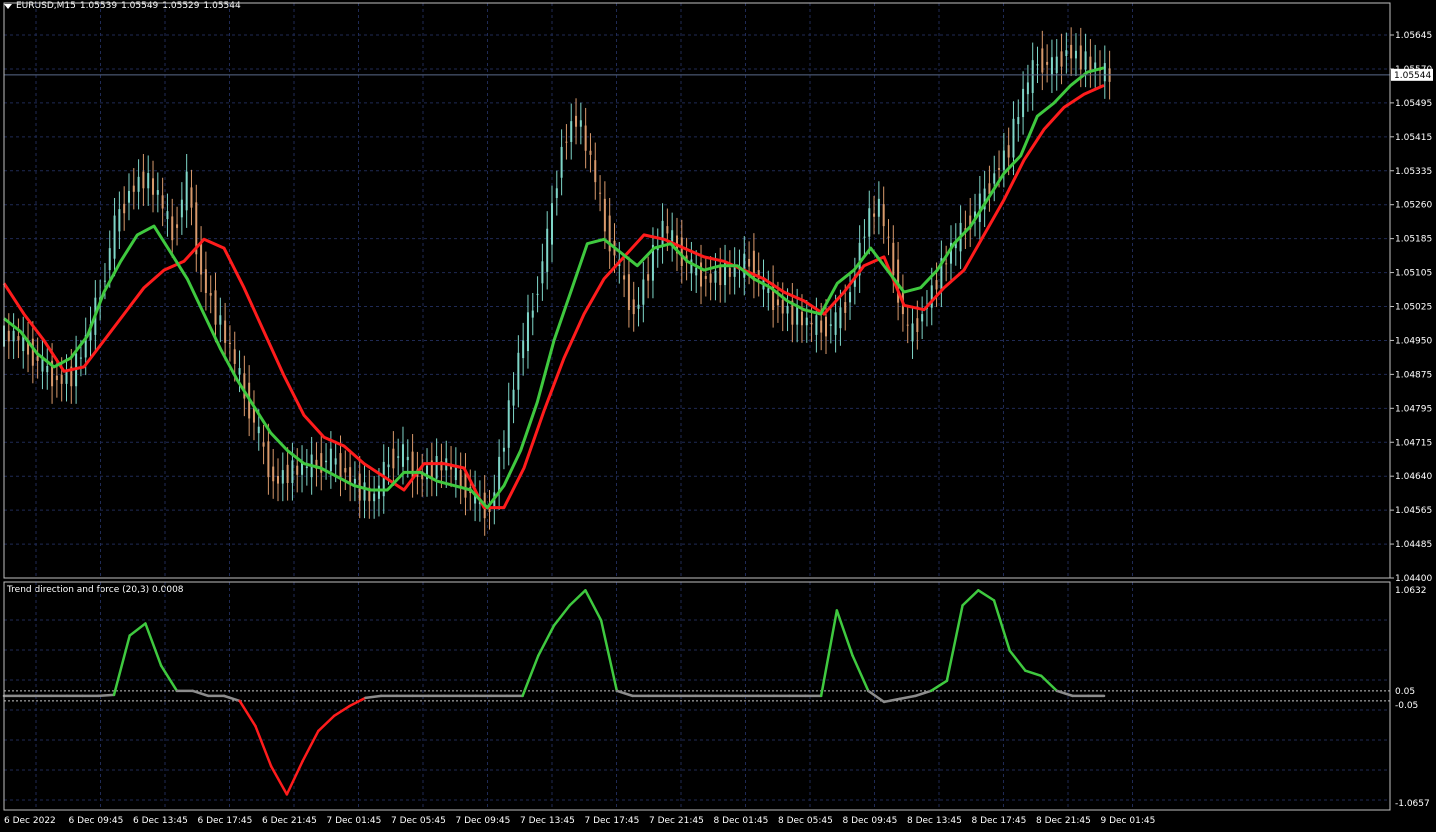  Describe the element at coordinates (1063, 821) in the screenshot. I see `time-tick-label: 8 Dec 21:45` at that location.